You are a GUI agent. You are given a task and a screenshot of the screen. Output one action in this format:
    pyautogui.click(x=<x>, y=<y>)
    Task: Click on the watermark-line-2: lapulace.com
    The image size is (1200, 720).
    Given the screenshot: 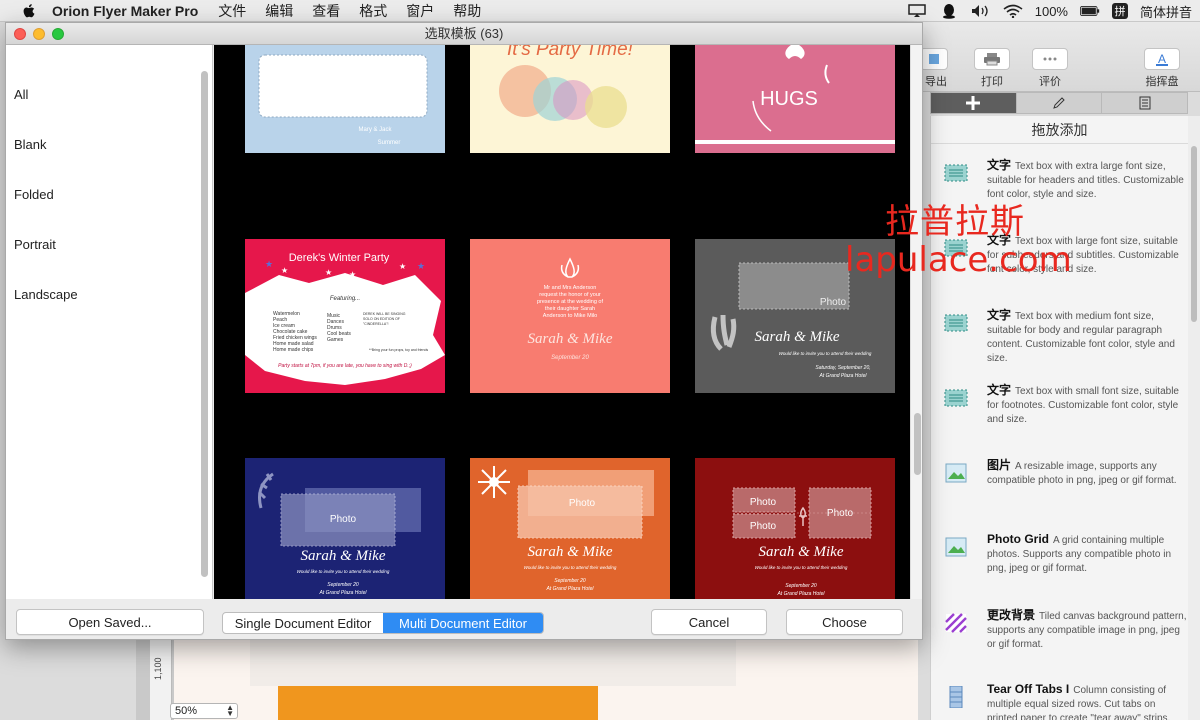 What is the action you would take?
    pyautogui.click(x=958, y=260)
    